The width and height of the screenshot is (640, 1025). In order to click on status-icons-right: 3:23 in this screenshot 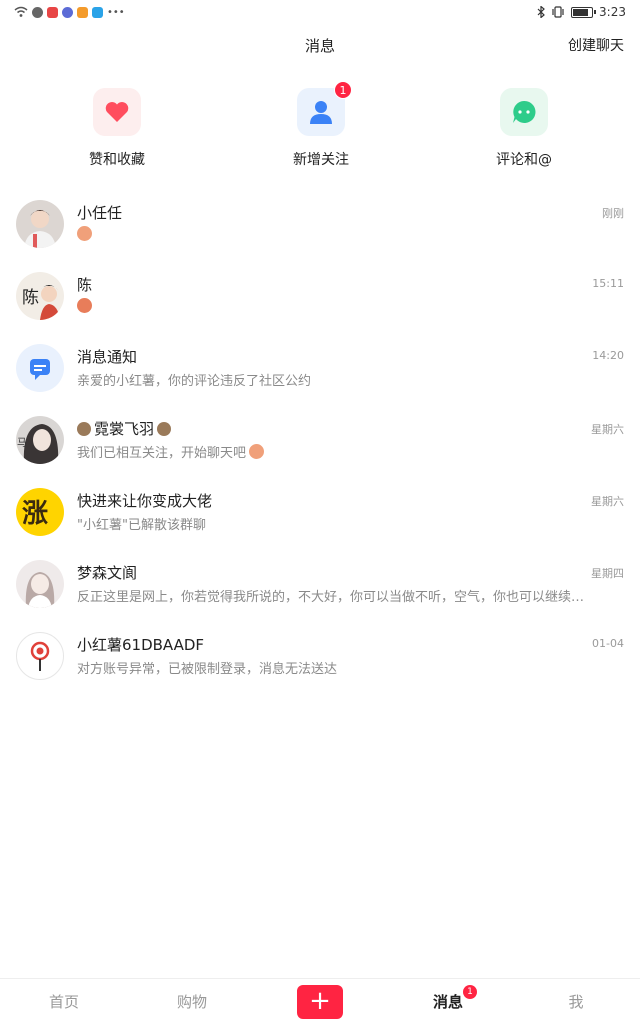, I will do `click(581, 12)`.